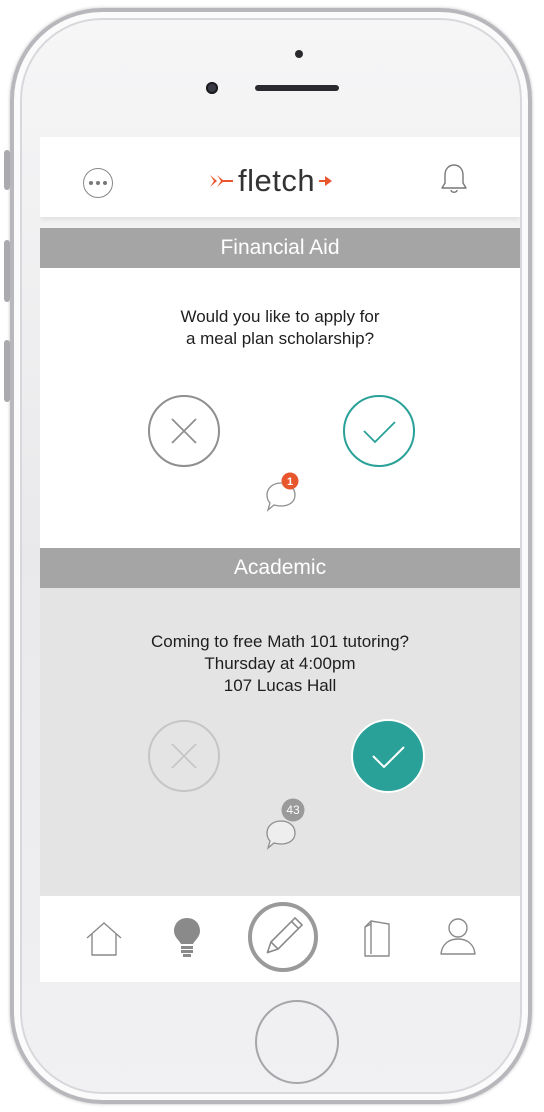 The image size is (544, 1112). What do you see at coordinates (280, 338) in the screenshot?
I see `question-line: a meal plan scholarship?` at bounding box center [280, 338].